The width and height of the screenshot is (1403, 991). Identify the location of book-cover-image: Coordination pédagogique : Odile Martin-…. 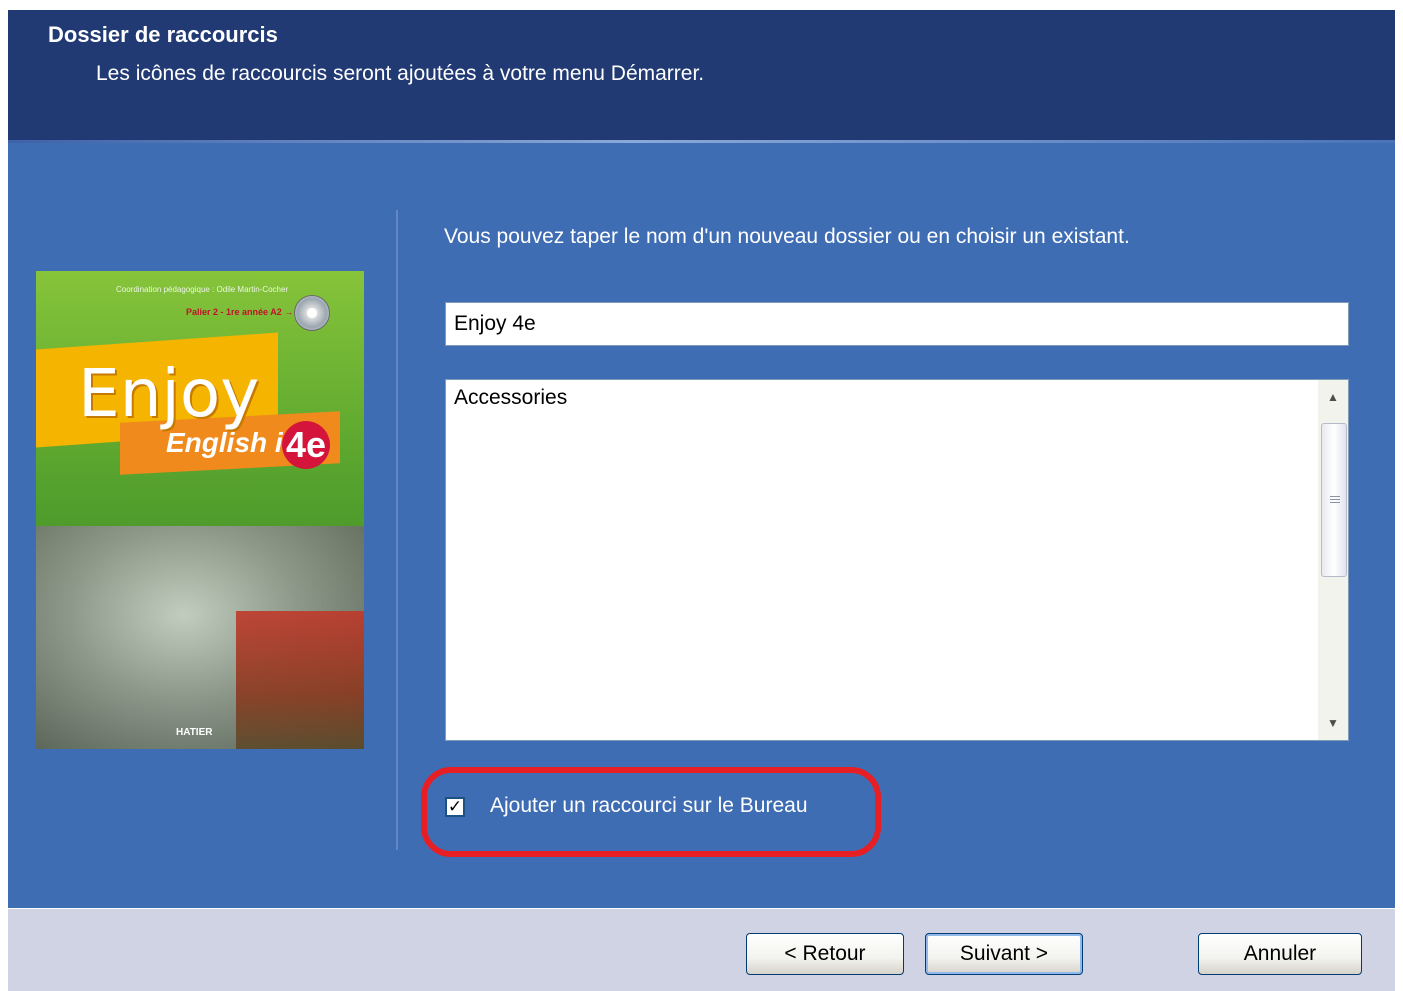
(200, 510).